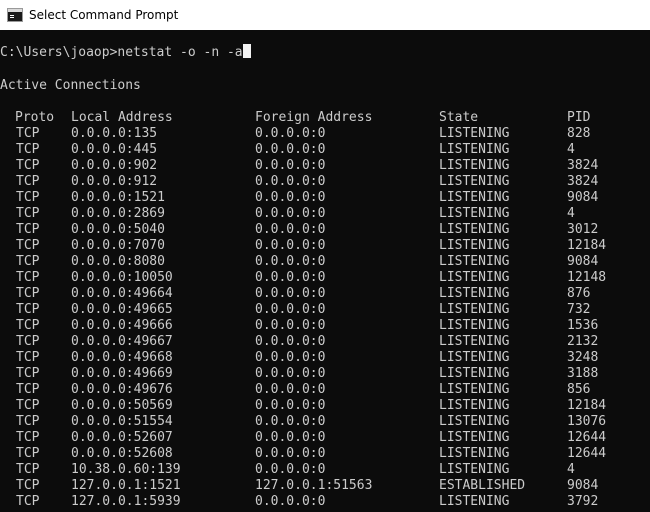 This screenshot has height=512, width=650. Describe the element at coordinates (325, 15) in the screenshot. I see `title-bar: Select Command Prompt` at that location.